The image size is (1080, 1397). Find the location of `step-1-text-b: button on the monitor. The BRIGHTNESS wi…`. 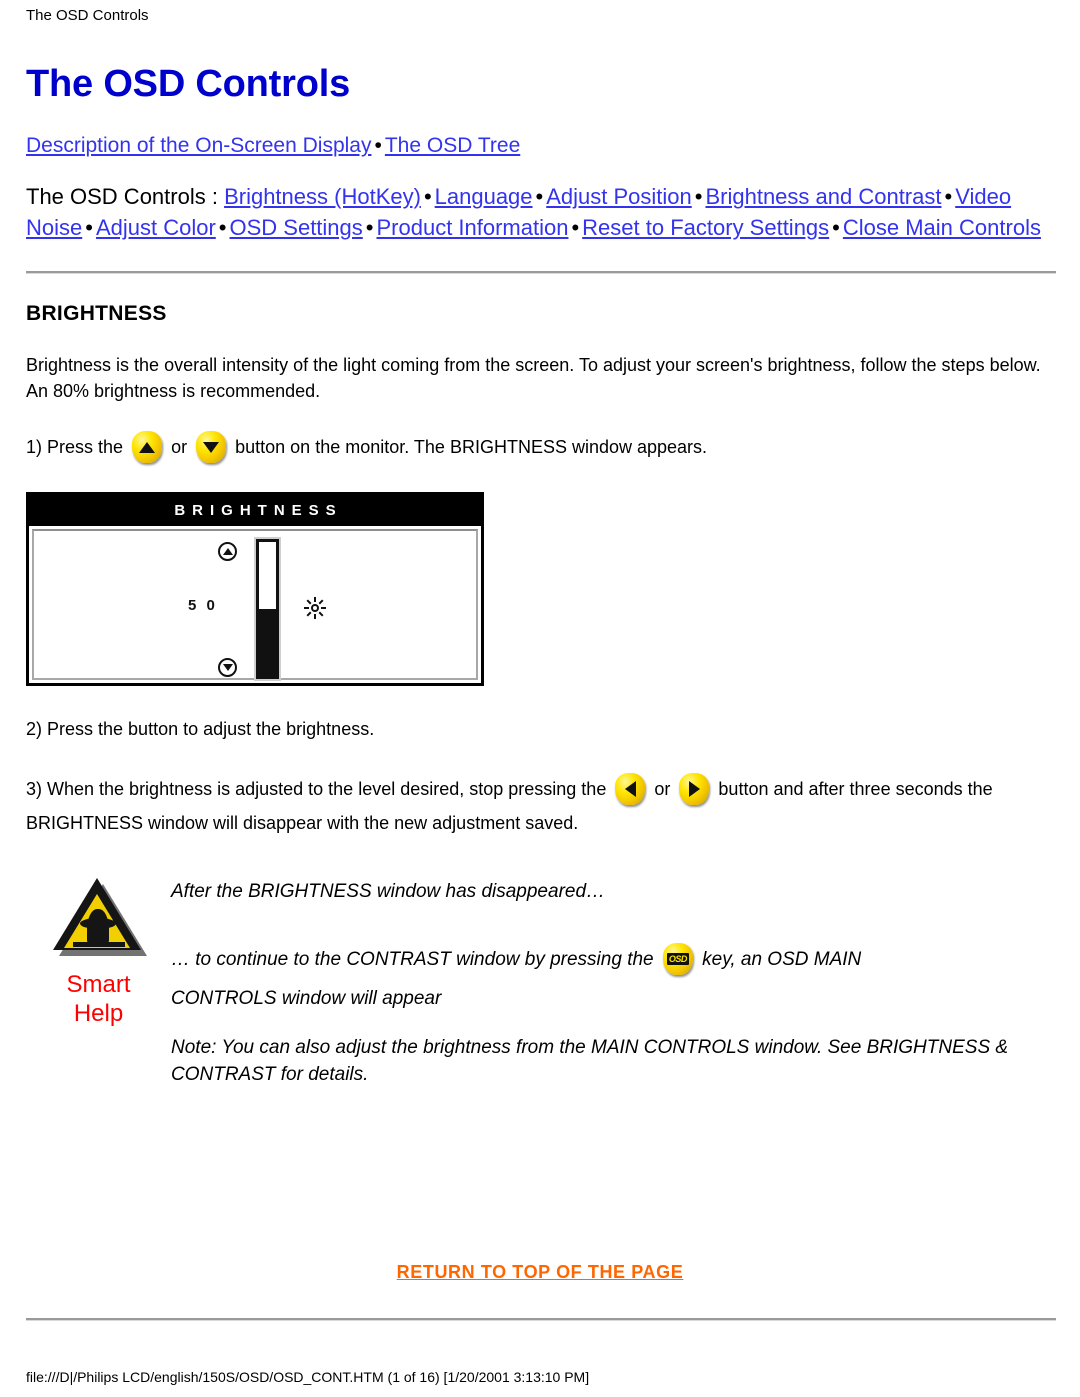

step-1-text-b: button on the monitor. The BRIGHTNESS wi… is located at coordinates (471, 447).